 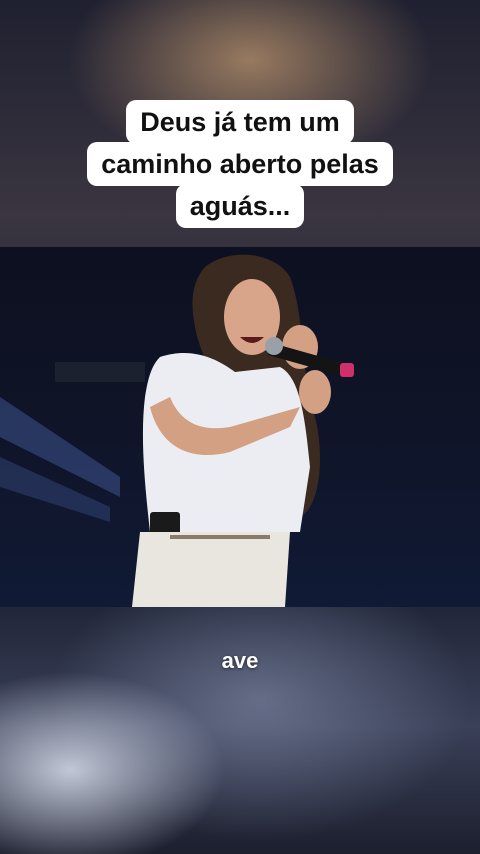 I want to click on microphone-band, so click(x=347, y=370).